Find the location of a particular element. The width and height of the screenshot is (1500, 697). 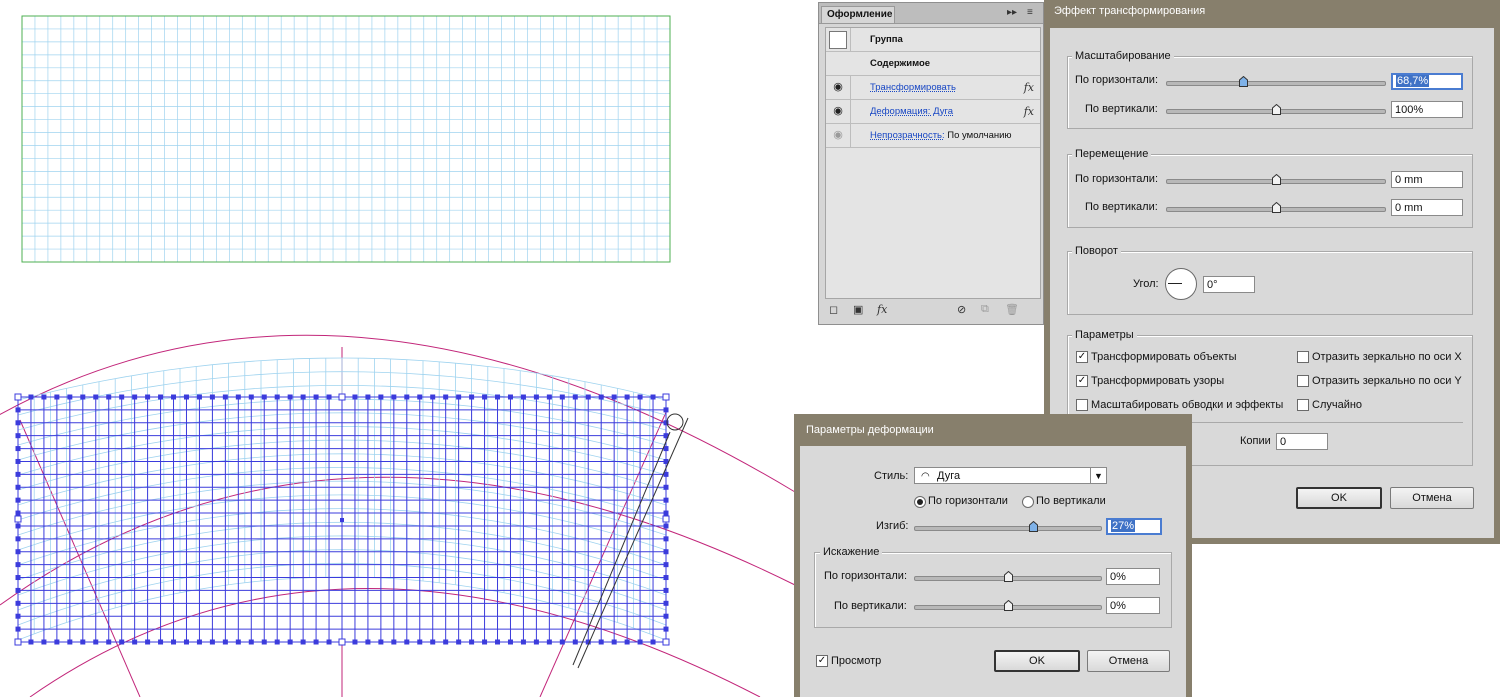

distort-v-label: По вертикали: is located at coordinates (870, 606).